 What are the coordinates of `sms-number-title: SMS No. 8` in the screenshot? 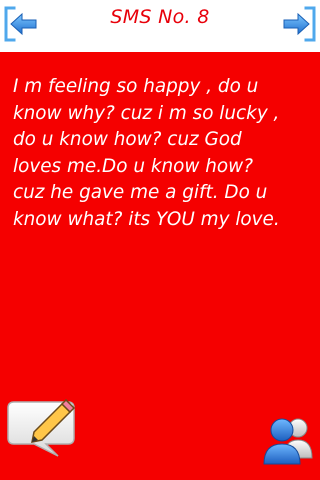 It's located at (160, 17).